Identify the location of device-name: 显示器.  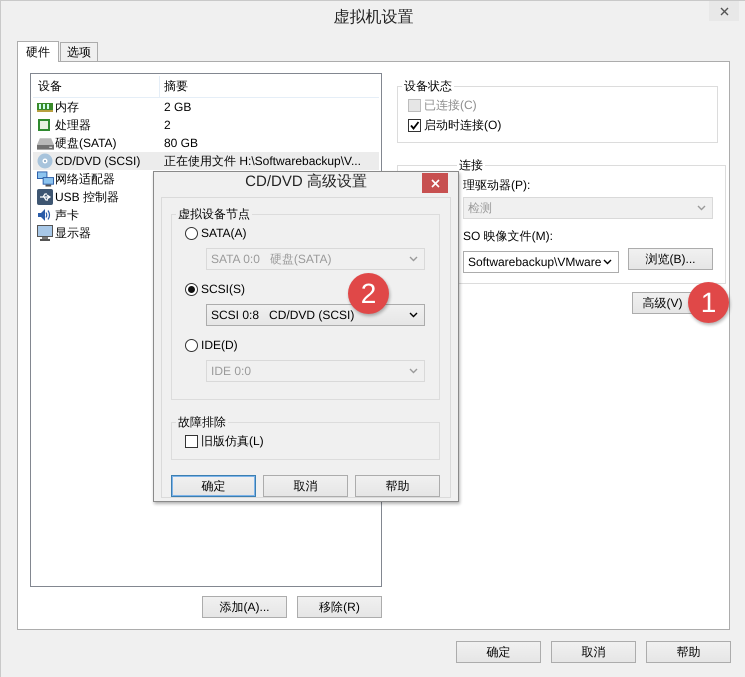
(73, 233).